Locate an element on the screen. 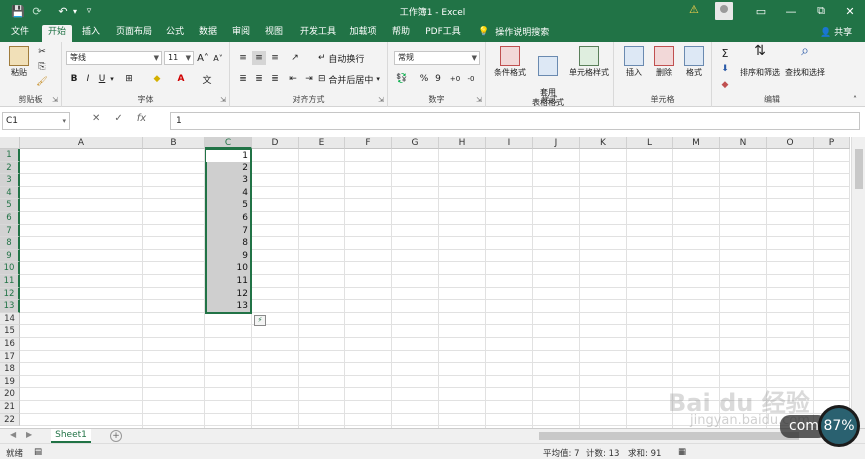 This screenshot has width=865, height=459. cell-c11: 11 is located at coordinates (227, 281).